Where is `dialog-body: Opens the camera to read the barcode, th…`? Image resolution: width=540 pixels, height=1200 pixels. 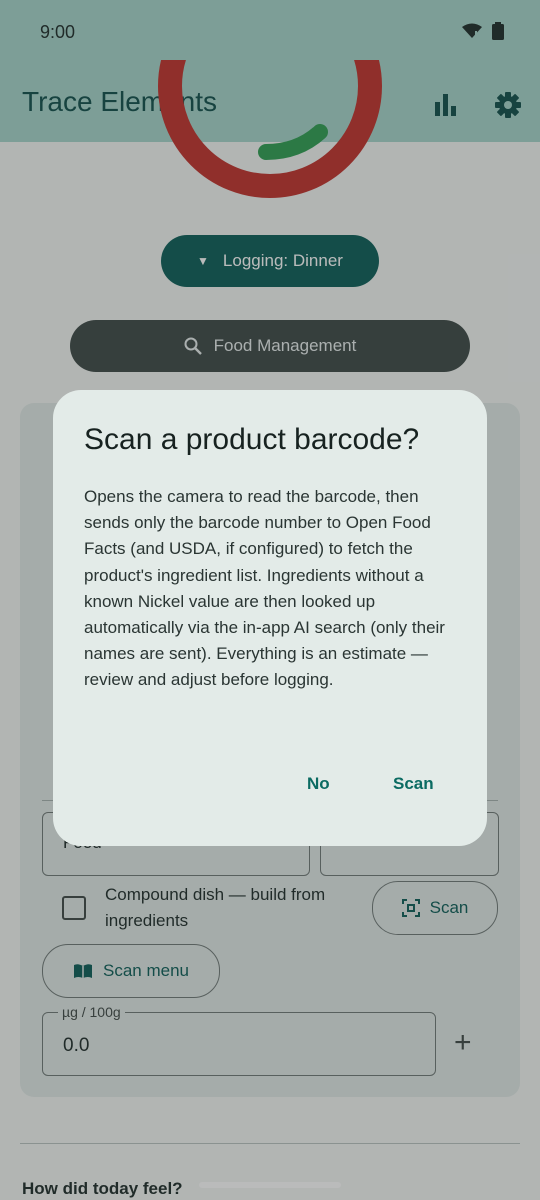 dialog-body: Opens the camera to read the barcode, th… is located at coordinates (264, 588).